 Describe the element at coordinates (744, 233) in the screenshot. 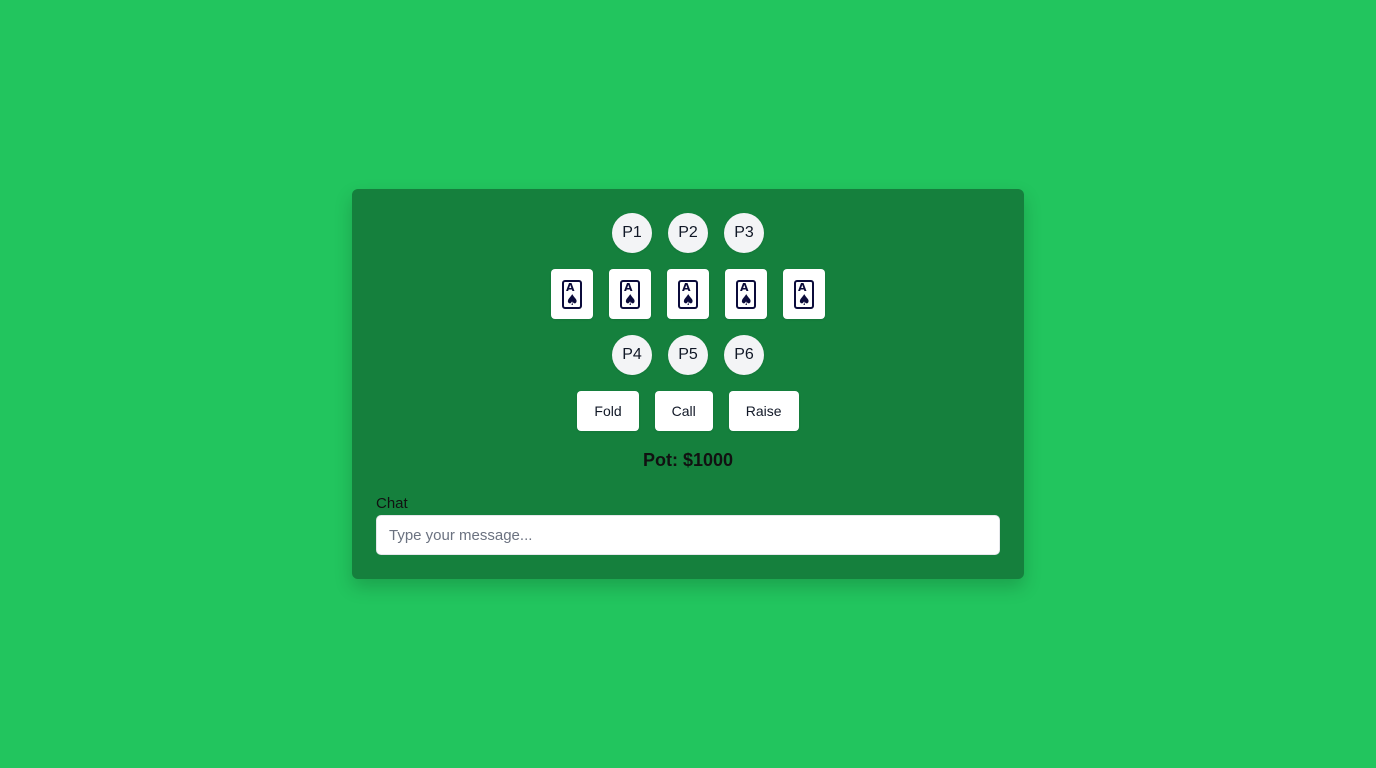

I see `player-seat-p3: P3` at that location.